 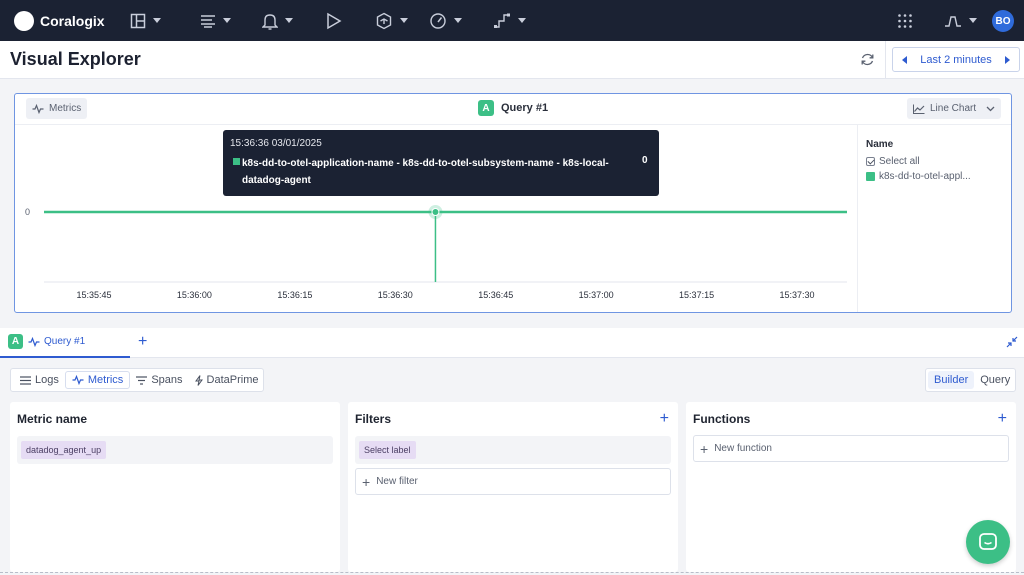 I want to click on legend-select-all: Select all, so click(x=893, y=161).